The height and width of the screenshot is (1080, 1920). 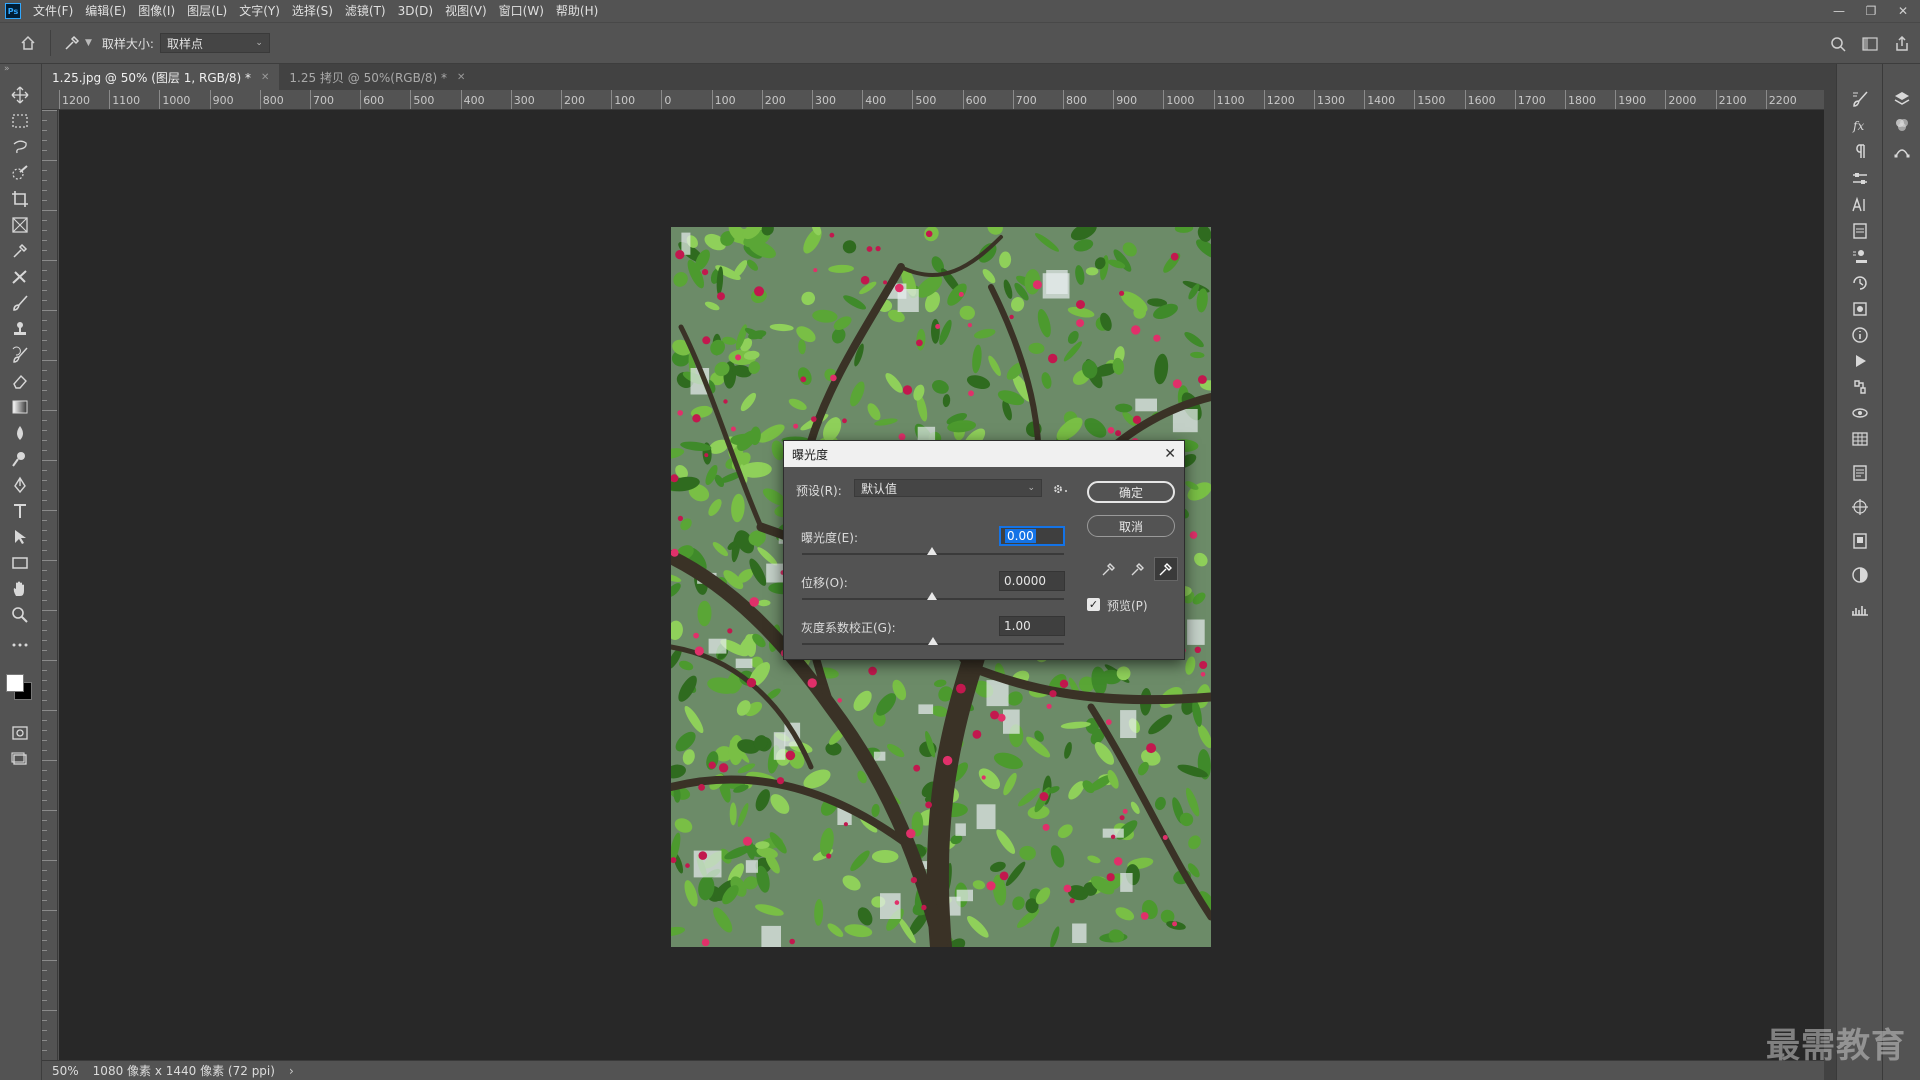 I want to click on share-icon, so click(x=1902, y=44).